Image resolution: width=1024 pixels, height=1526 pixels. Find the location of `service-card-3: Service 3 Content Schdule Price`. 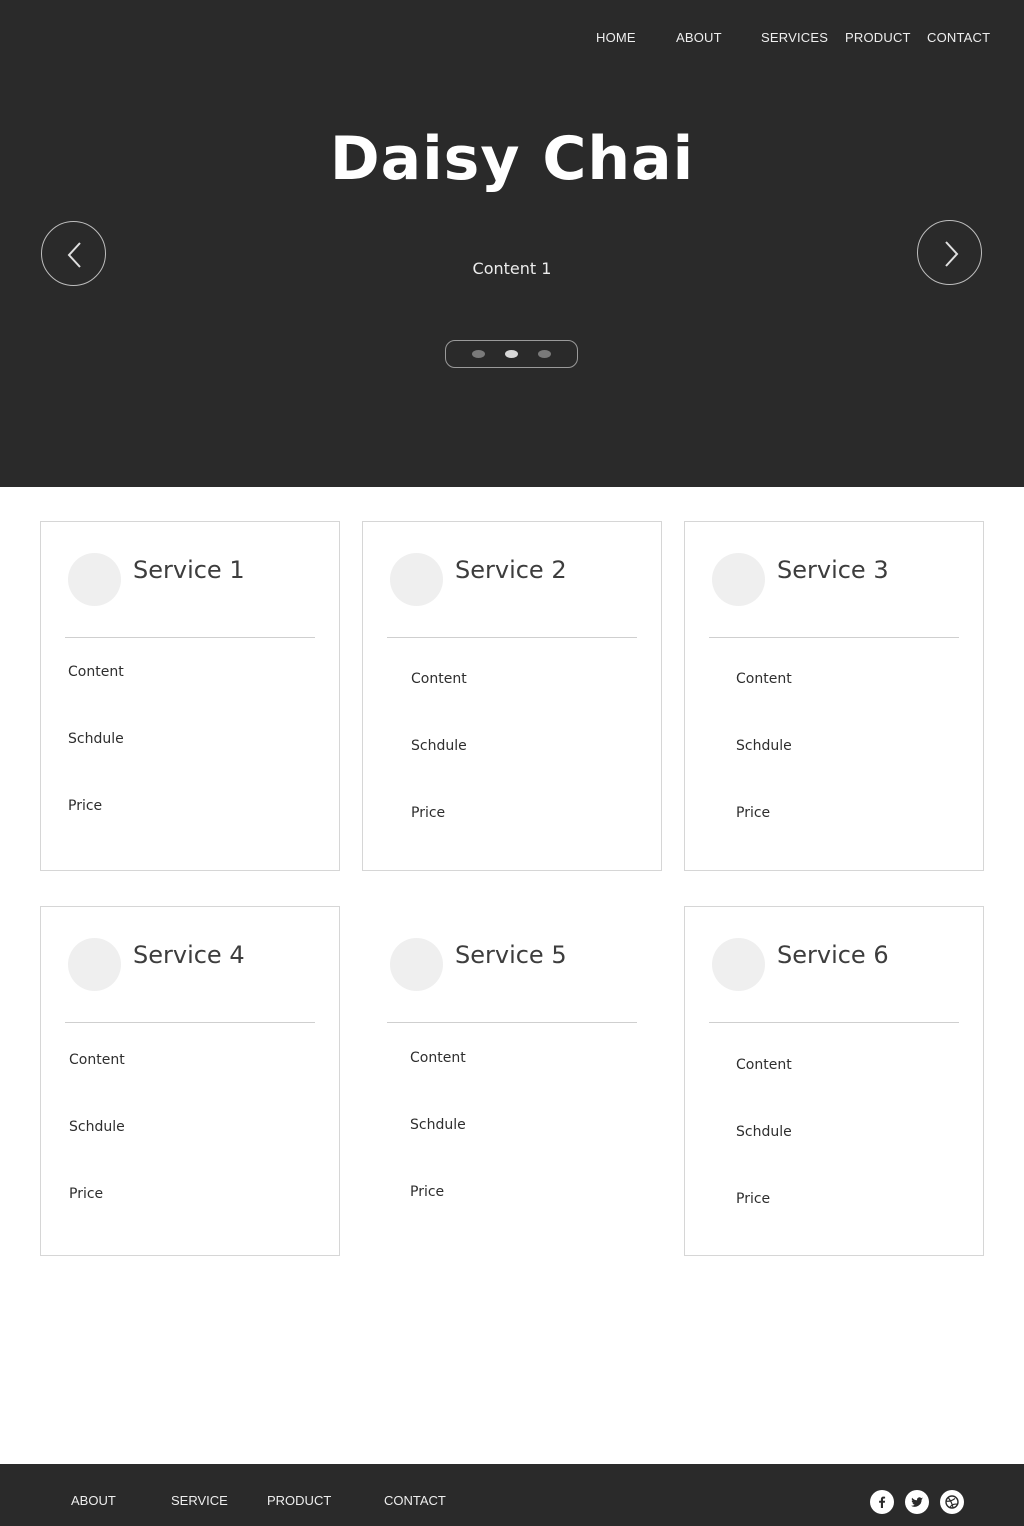

service-card-3: Service 3 Content Schdule Price is located at coordinates (834, 696).